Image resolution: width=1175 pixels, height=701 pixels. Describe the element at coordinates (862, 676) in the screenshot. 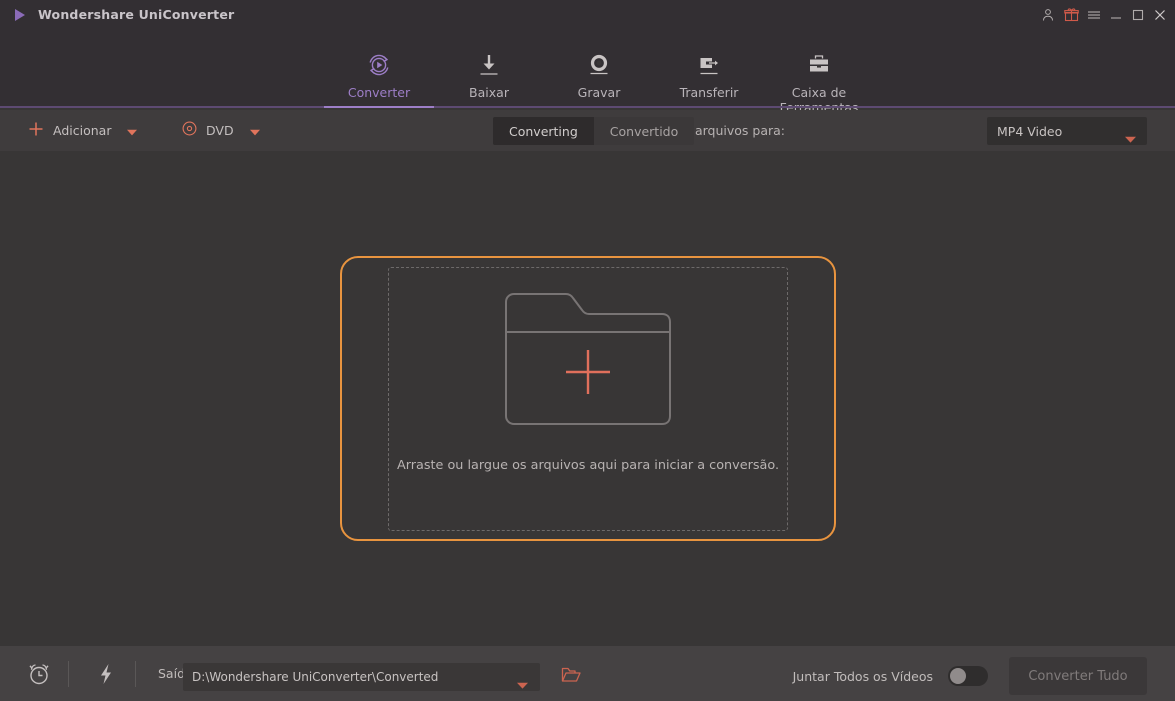

I see `merge-videos-label: Juntar Todos os Vídeos` at that location.